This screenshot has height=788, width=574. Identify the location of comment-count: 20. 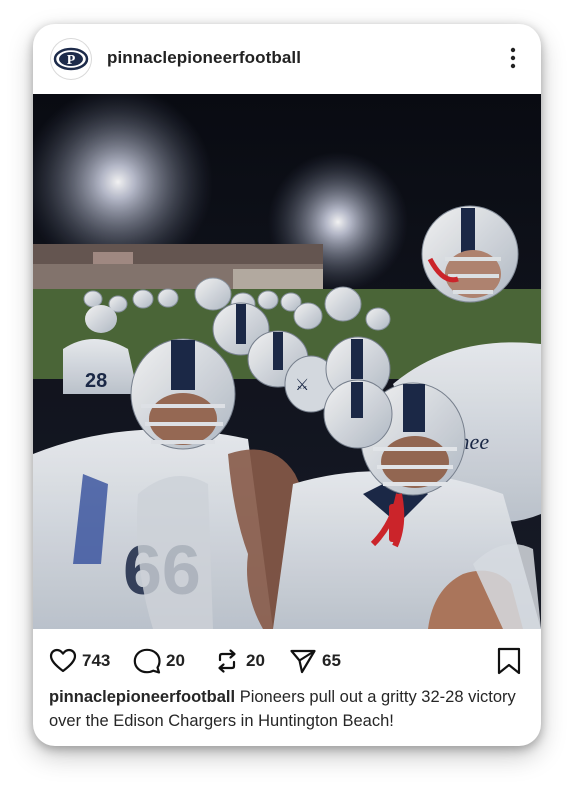
(175, 660).